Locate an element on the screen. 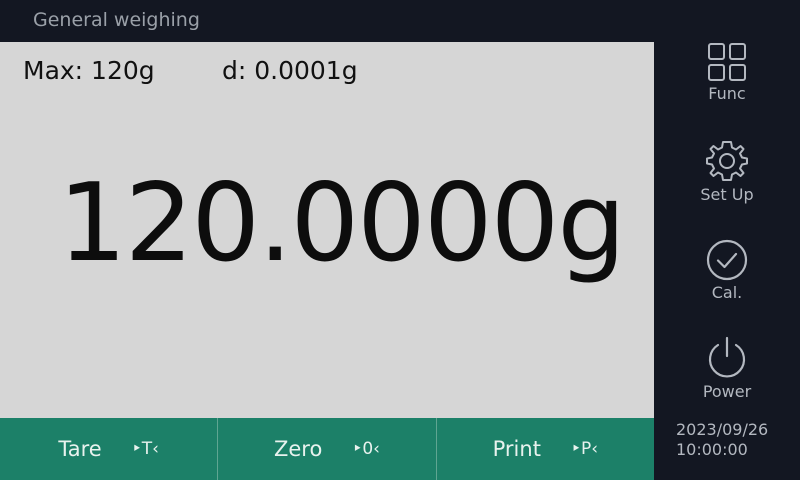  print-button-label: Print is located at coordinates (516, 449).